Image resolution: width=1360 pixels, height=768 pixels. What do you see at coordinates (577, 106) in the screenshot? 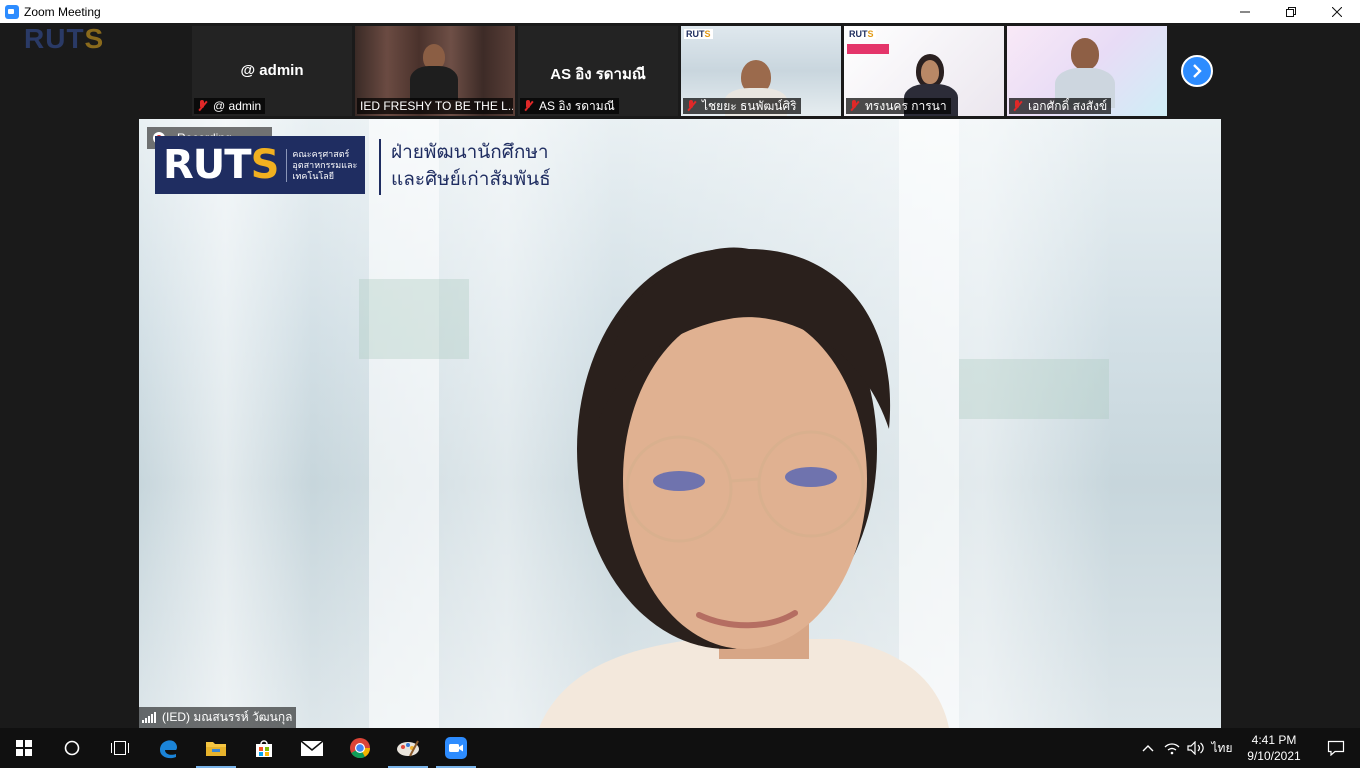
I see `participant-name: AS อิง รดามณี` at bounding box center [577, 106].